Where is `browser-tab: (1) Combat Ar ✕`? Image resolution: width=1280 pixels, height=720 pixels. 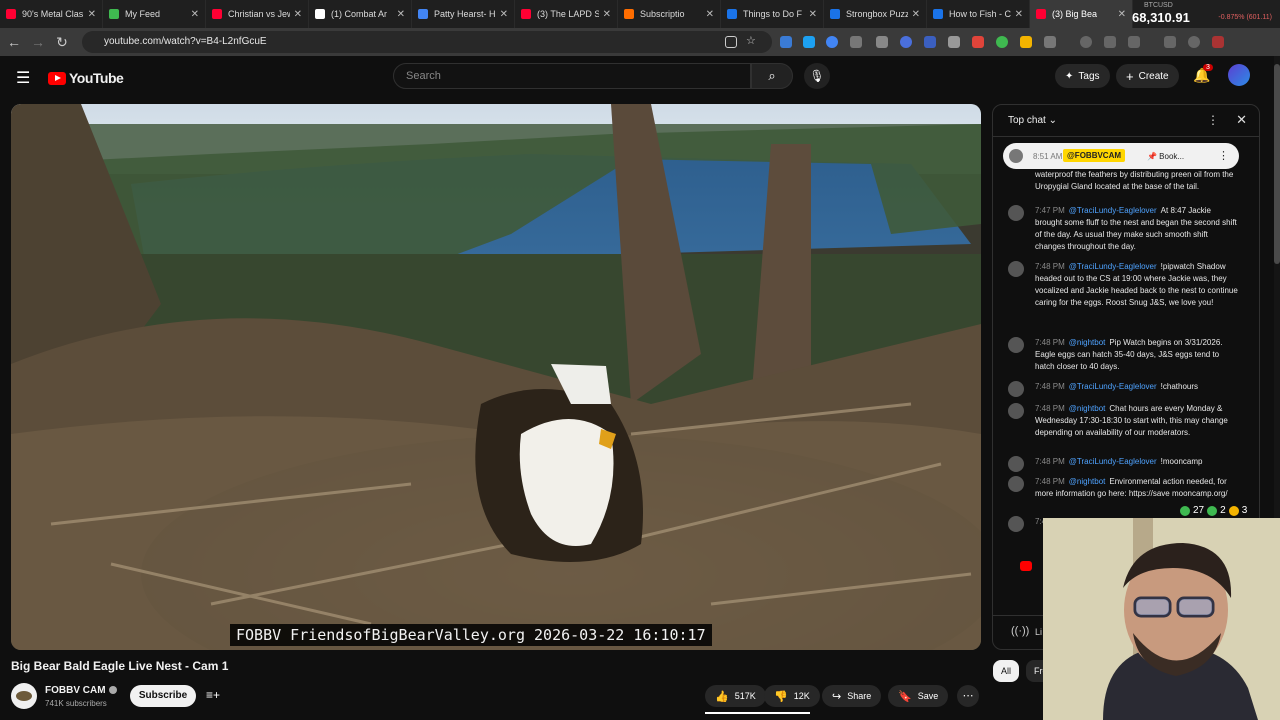
browser-tab: (1) Combat Ar ✕ is located at coordinates (360, 14).